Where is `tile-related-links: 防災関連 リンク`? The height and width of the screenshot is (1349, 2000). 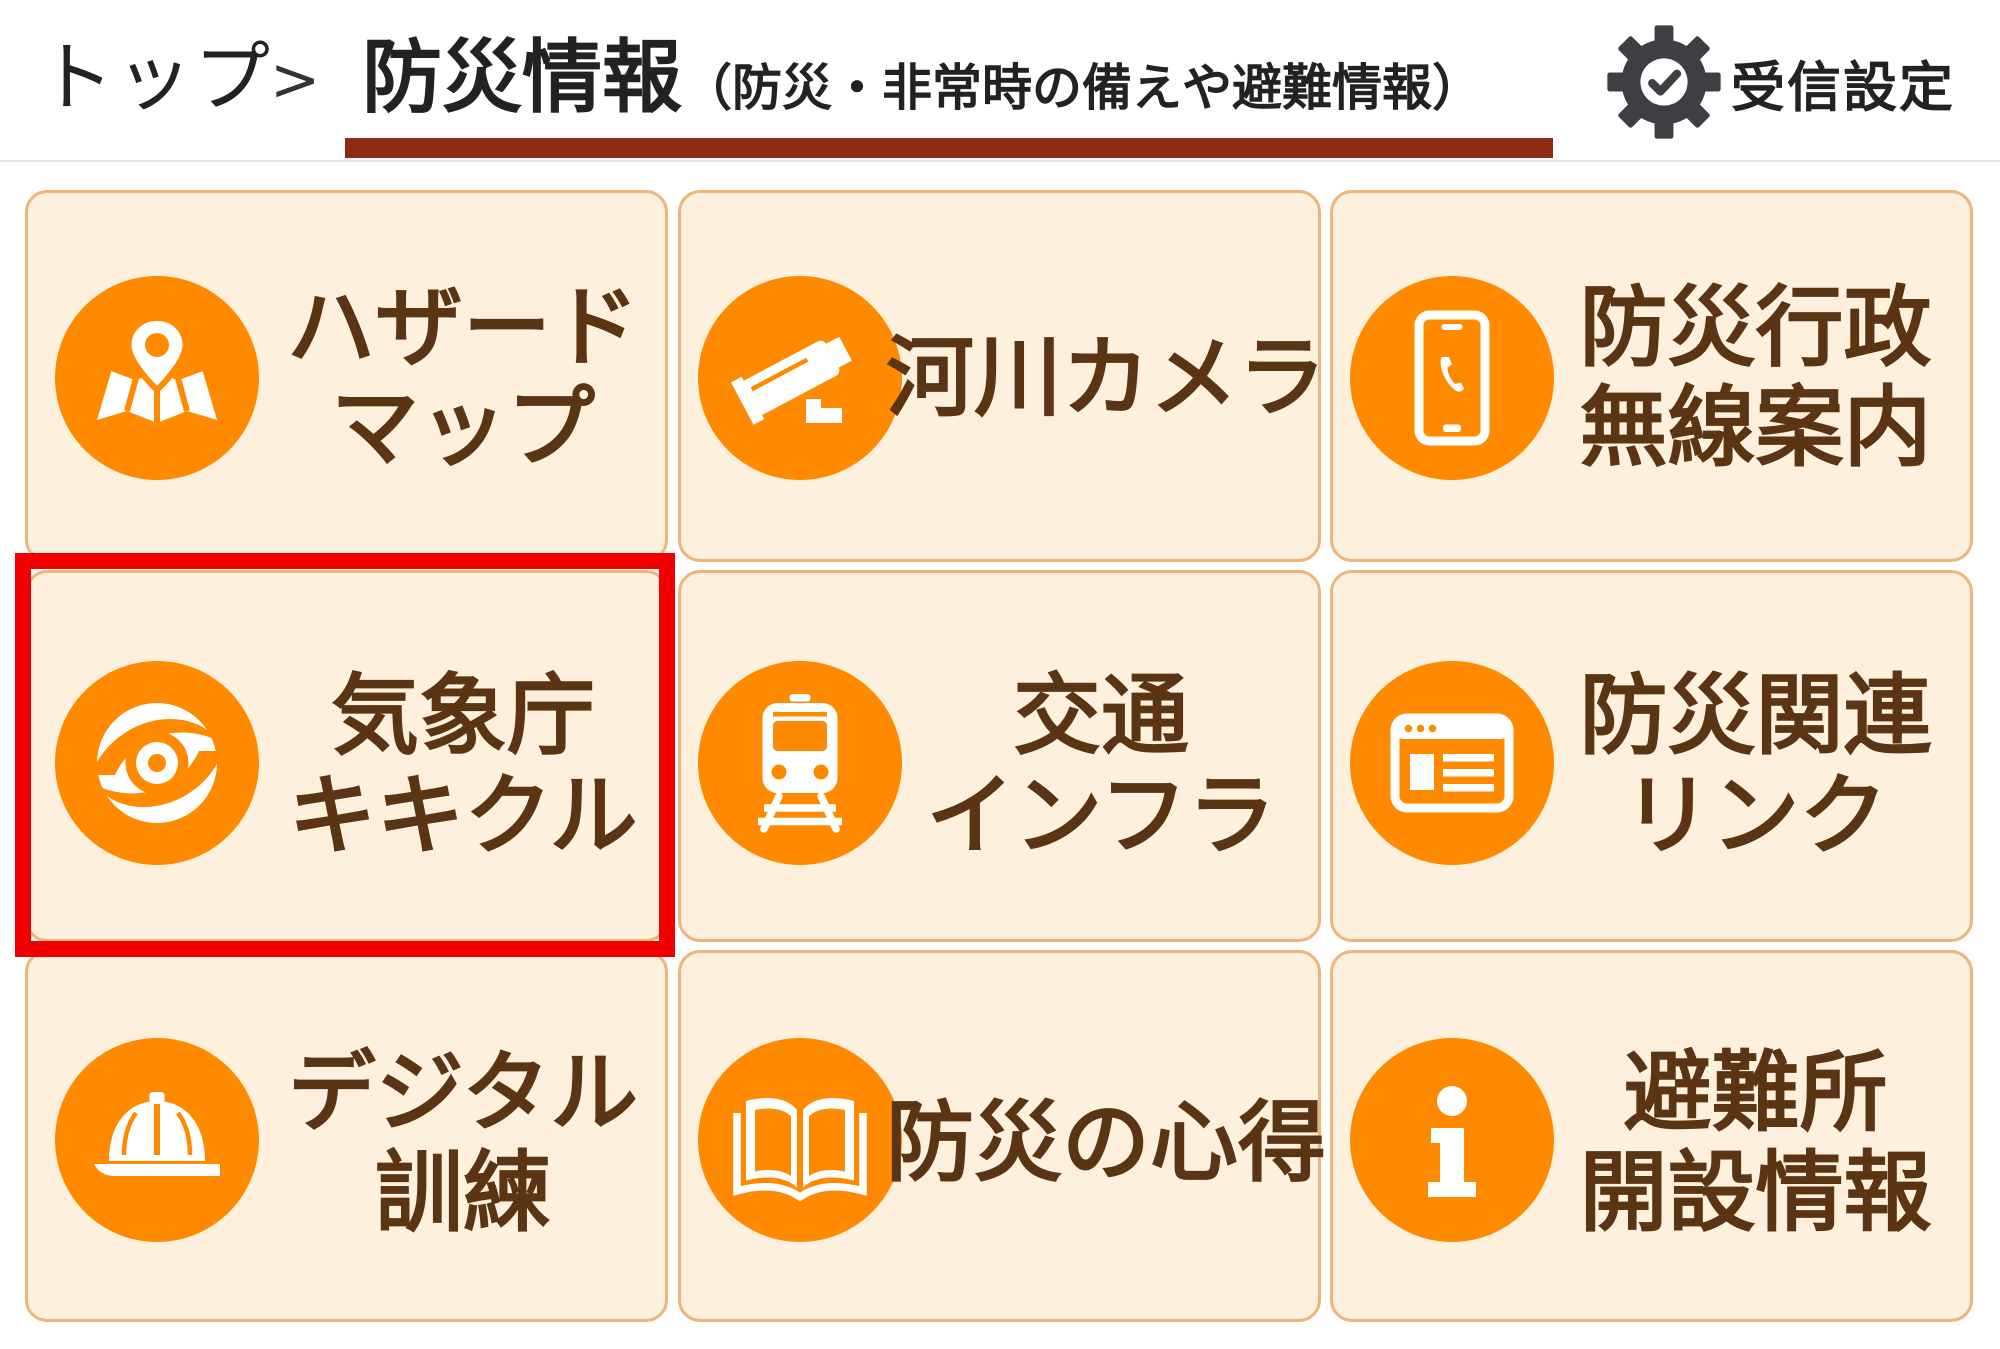 tile-related-links: 防災関連 リンク is located at coordinates (1651, 756).